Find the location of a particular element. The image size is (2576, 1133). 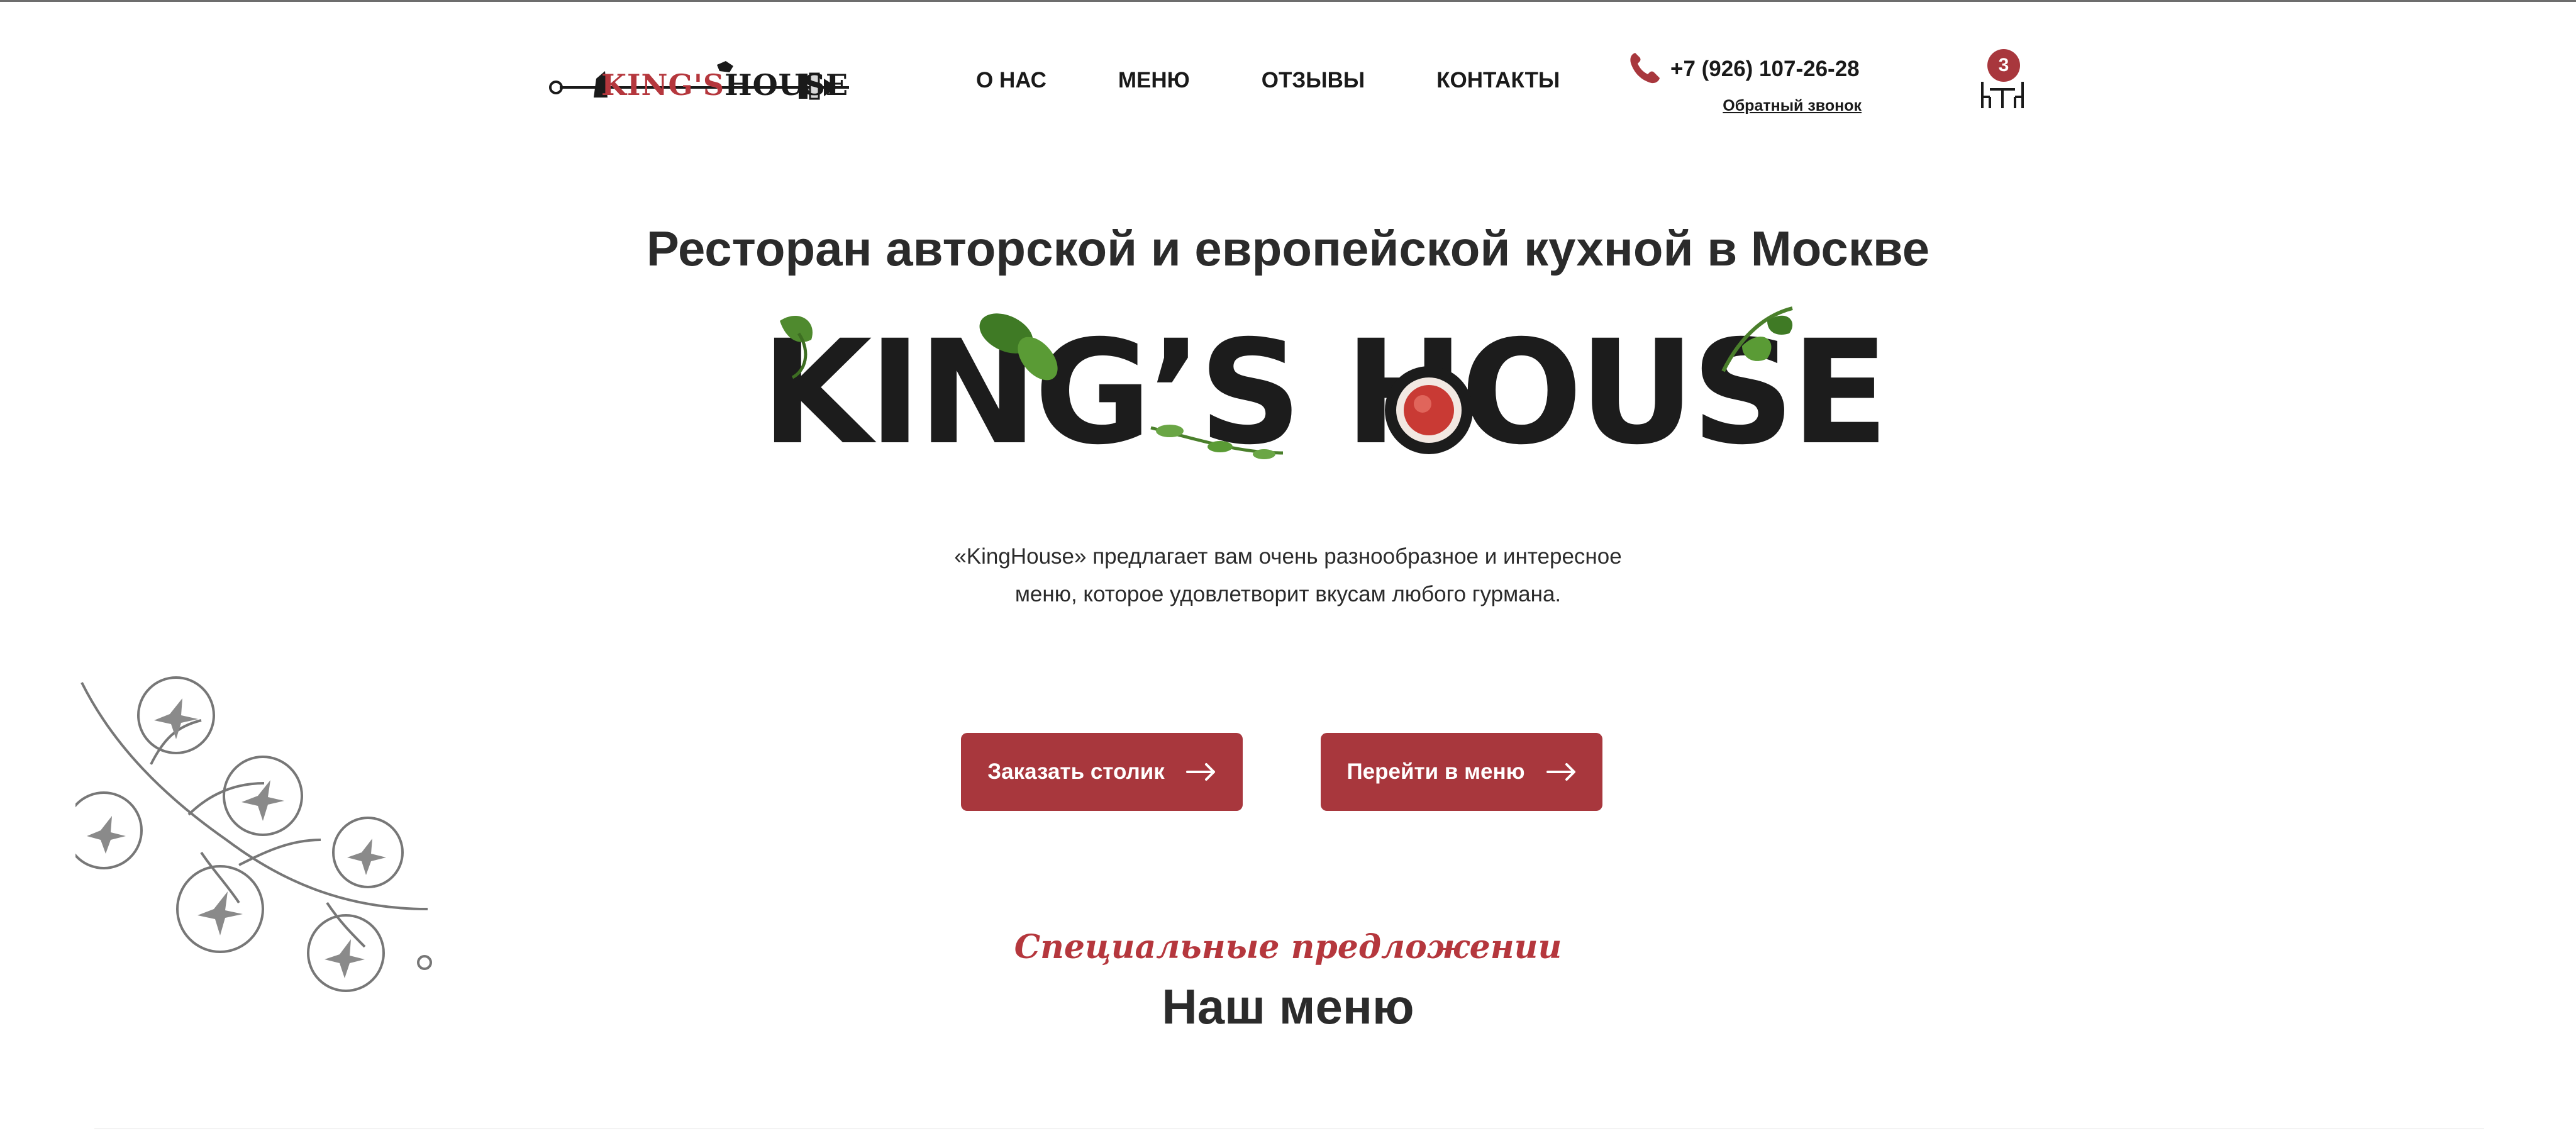

logo-text-main: HOUSE is located at coordinates (786, 85).